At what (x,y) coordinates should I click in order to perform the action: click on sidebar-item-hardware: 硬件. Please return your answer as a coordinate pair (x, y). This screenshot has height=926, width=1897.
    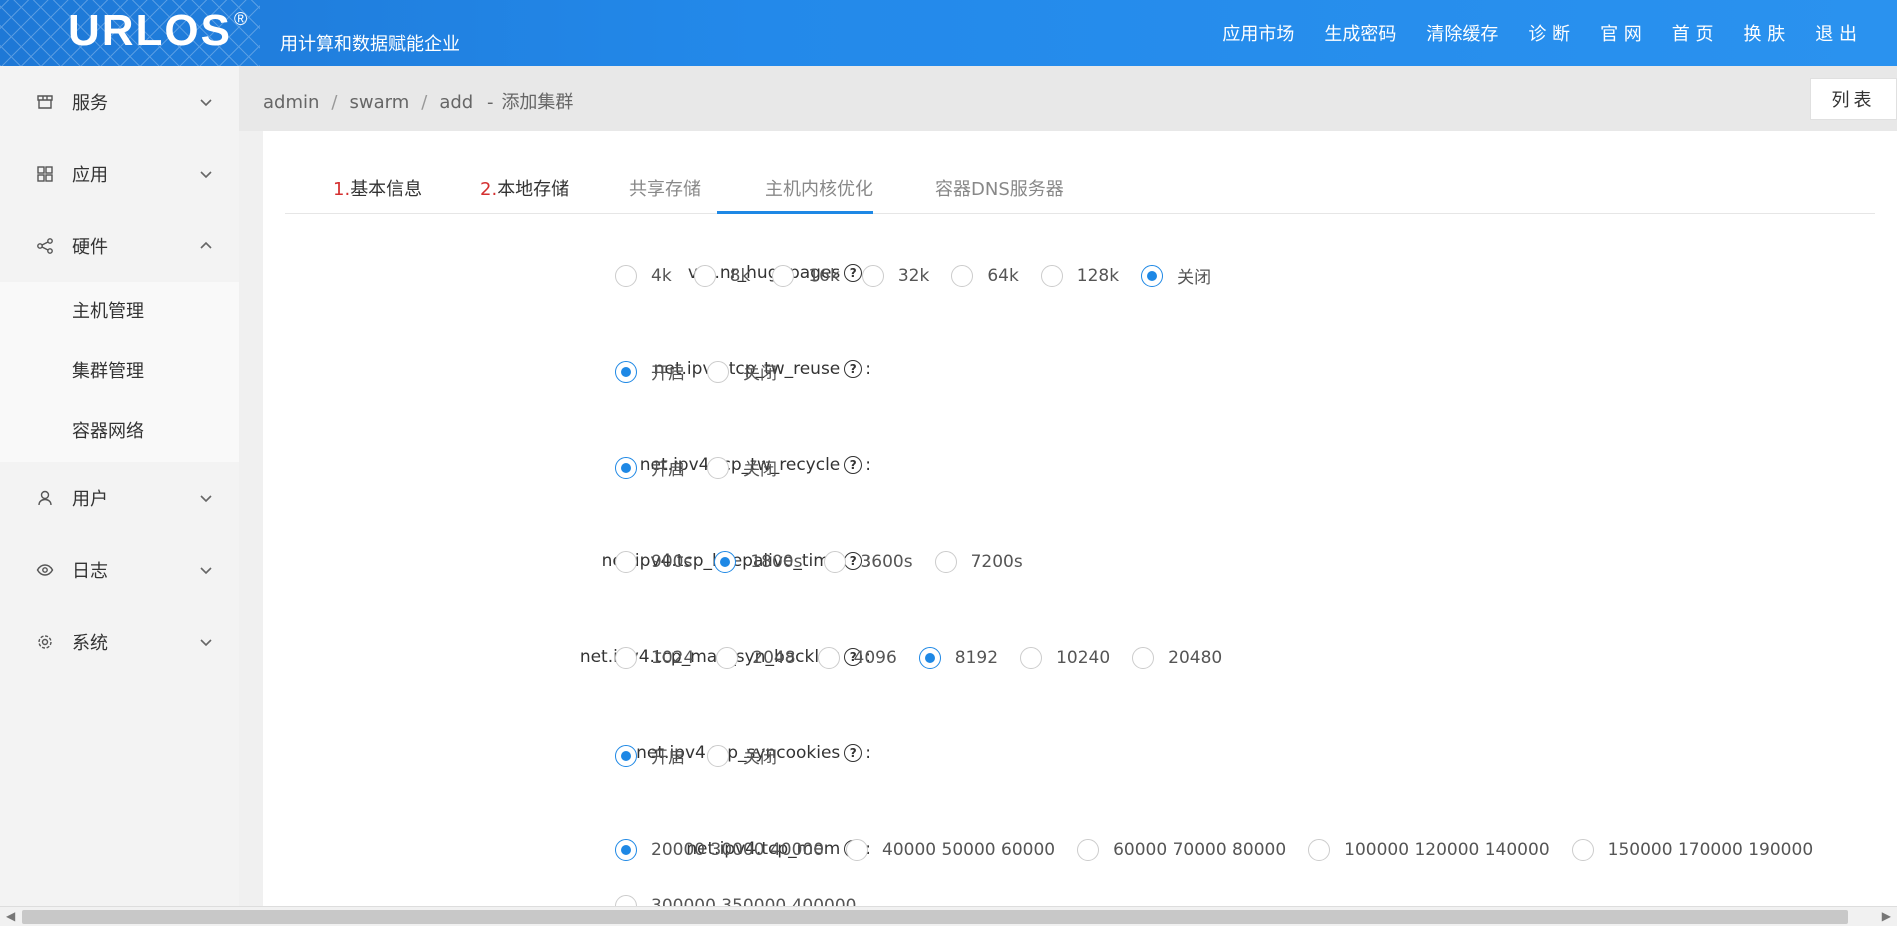
    Looking at the image, I should click on (119, 246).